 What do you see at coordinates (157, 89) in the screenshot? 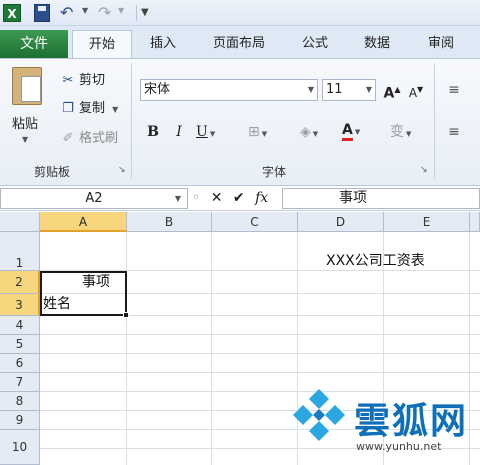
I see `font-name-value: 宋体` at bounding box center [157, 89].